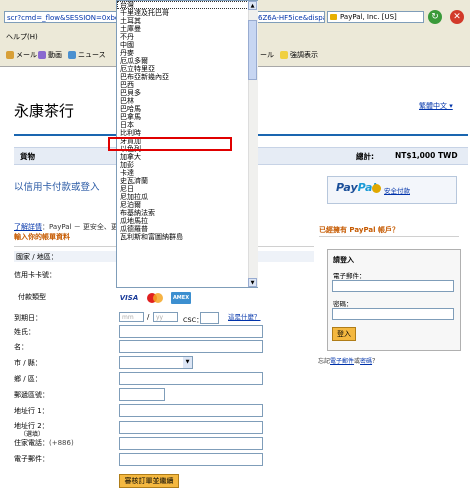 This screenshot has width=470, height=495. I want to click on scrollbar-thumb, so click(252, 50).